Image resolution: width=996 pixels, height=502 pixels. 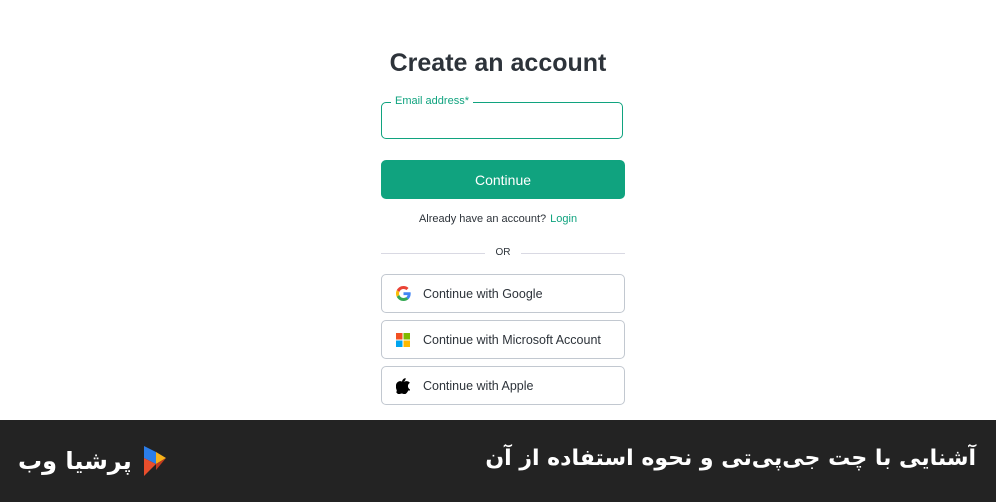 What do you see at coordinates (75, 461) in the screenshot?
I see `brand-name: پرشیا وب` at bounding box center [75, 461].